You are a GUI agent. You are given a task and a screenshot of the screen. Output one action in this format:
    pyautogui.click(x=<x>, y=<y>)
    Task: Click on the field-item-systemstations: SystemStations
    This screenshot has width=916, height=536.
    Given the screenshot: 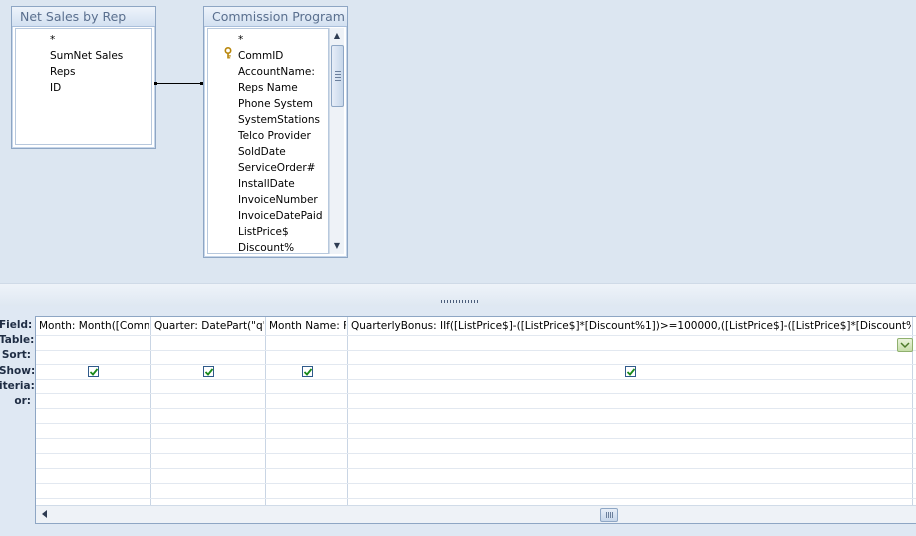 What is the action you would take?
    pyautogui.click(x=279, y=120)
    